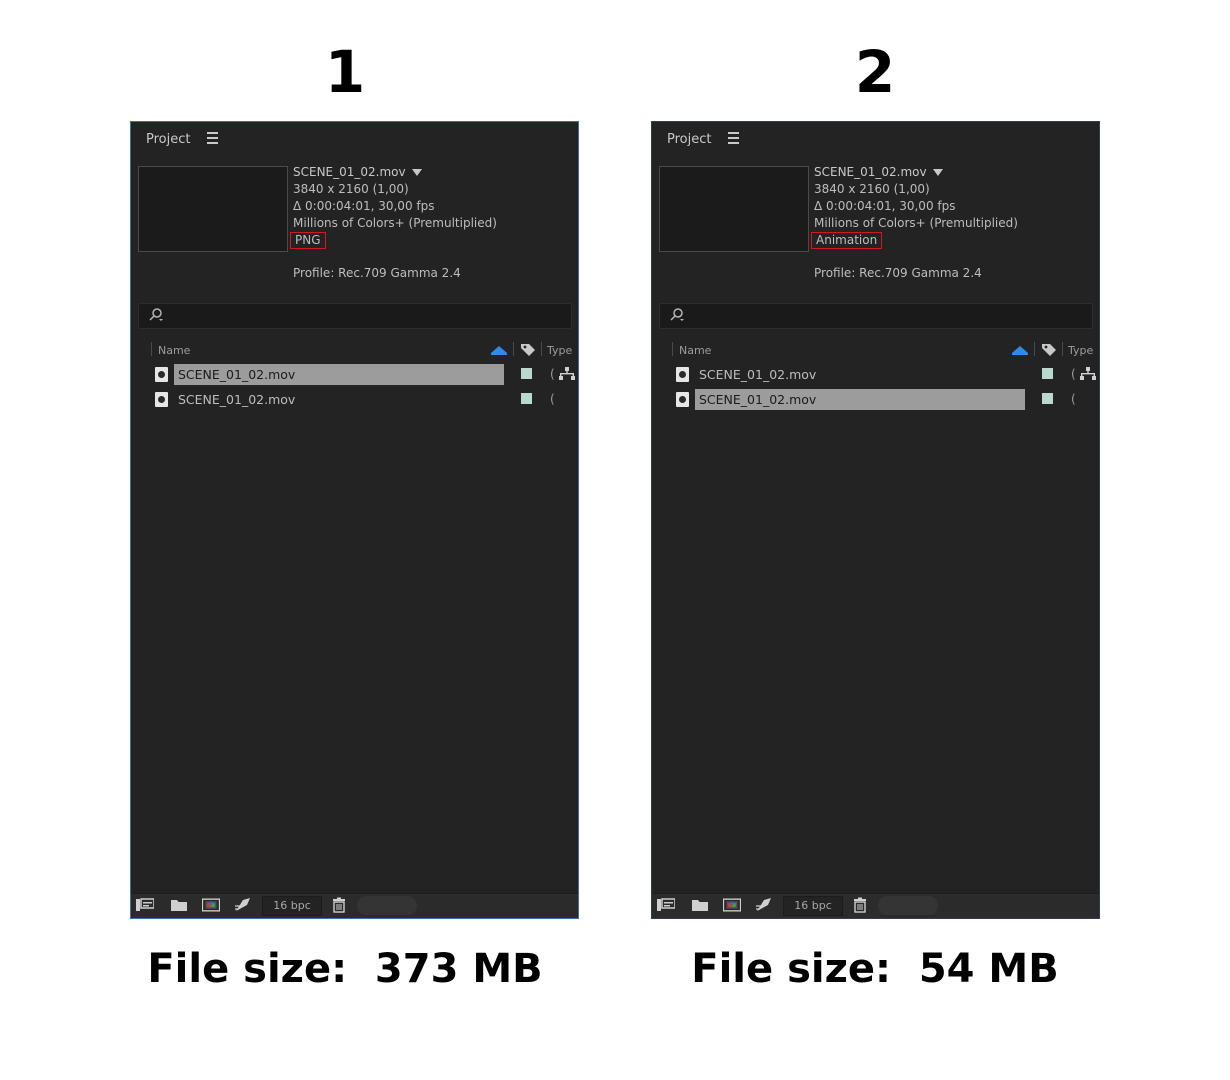  What do you see at coordinates (345, 72) in the screenshot?
I see `comparison-number: 1` at bounding box center [345, 72].